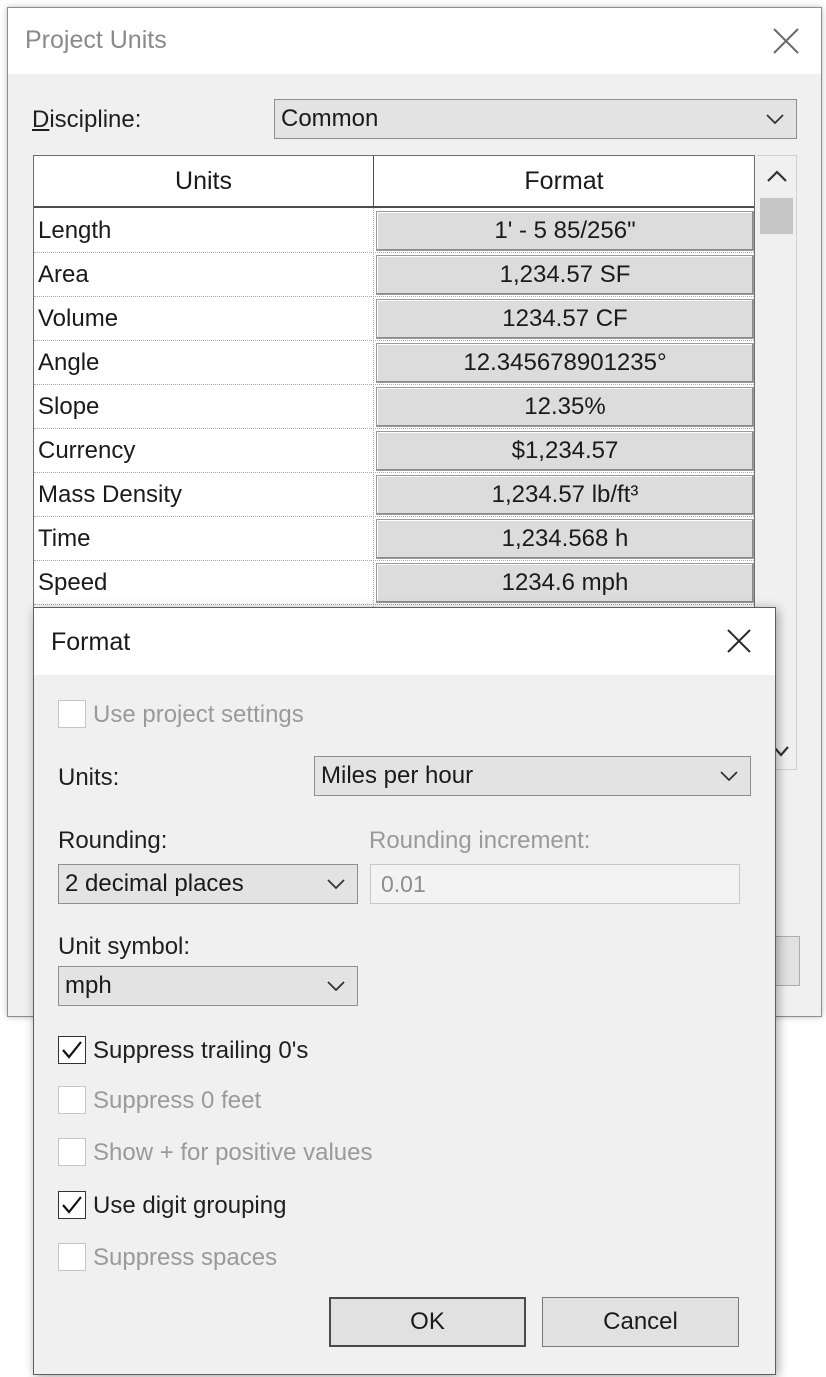 Image resolution: width=826 pixels, height=1377 pixels. What do you see at coordinates (154, 883) in the screenshot?
I see `rounding-value: 2 decimal places` at bounding box center [154, 883].